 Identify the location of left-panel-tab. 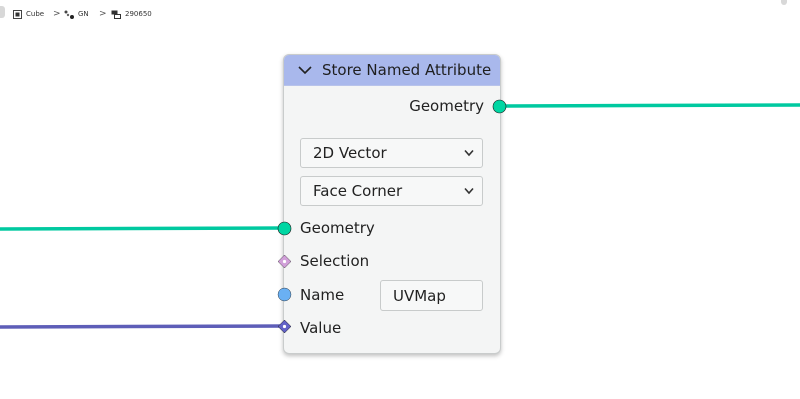
(2, 12).